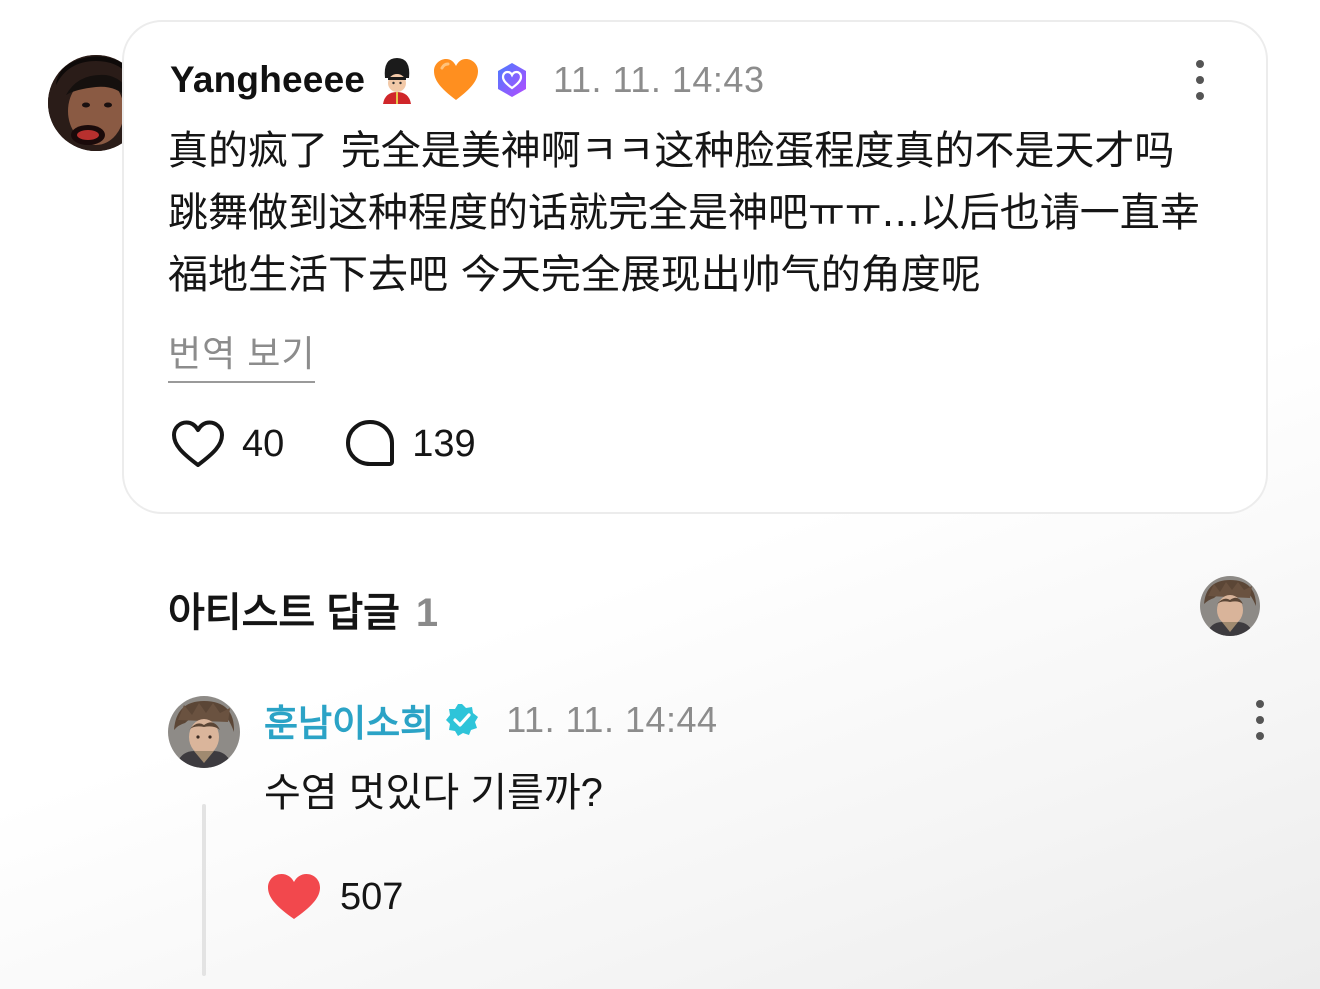  Describe the element at coordinates (659, 79) in the screenshot. I see `fan-timestamp: 11. 11. 14:43` at that location.